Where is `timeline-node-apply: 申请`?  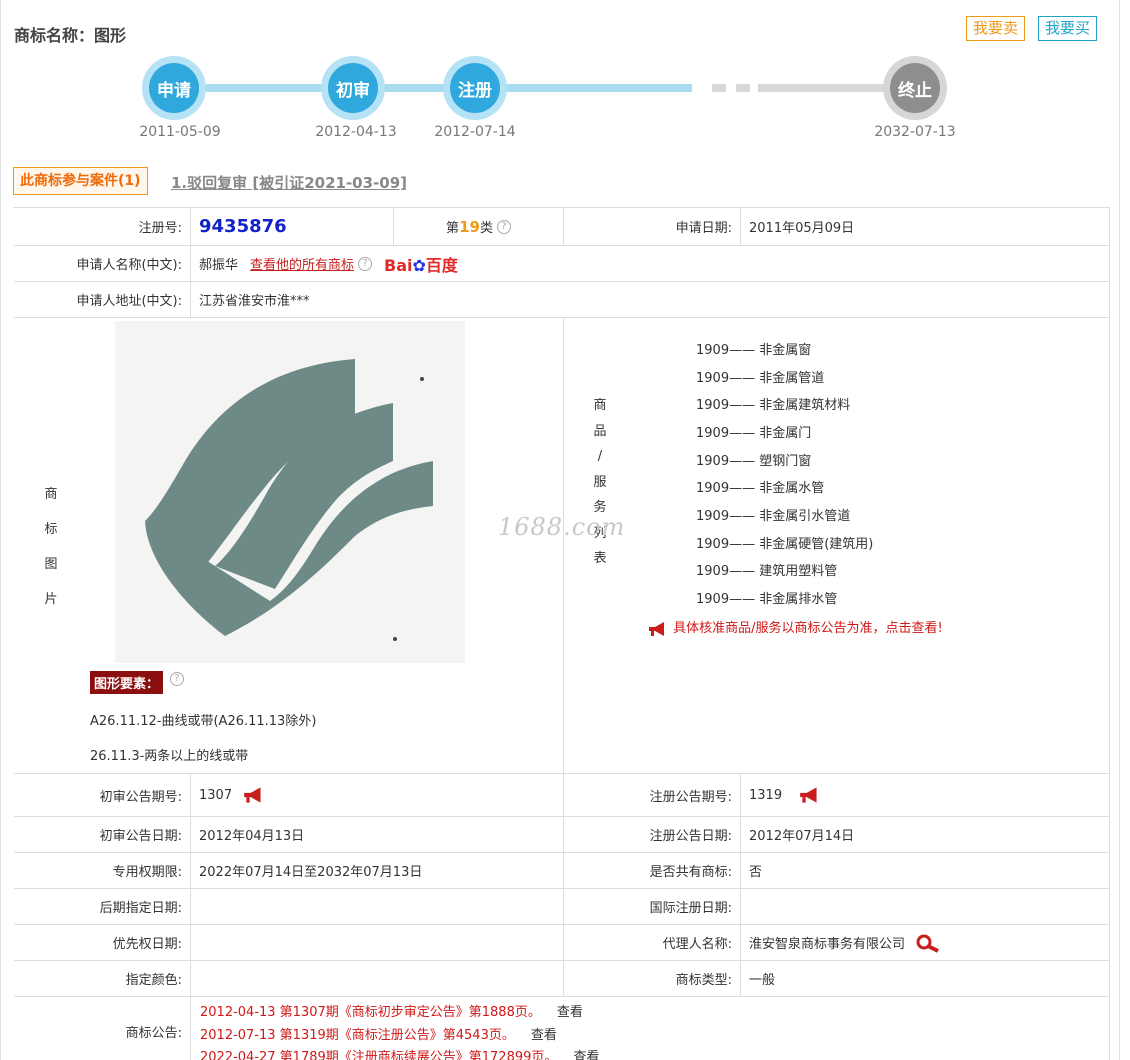 timeline-node-apply: 申请 is located at coordinates (174, 88).